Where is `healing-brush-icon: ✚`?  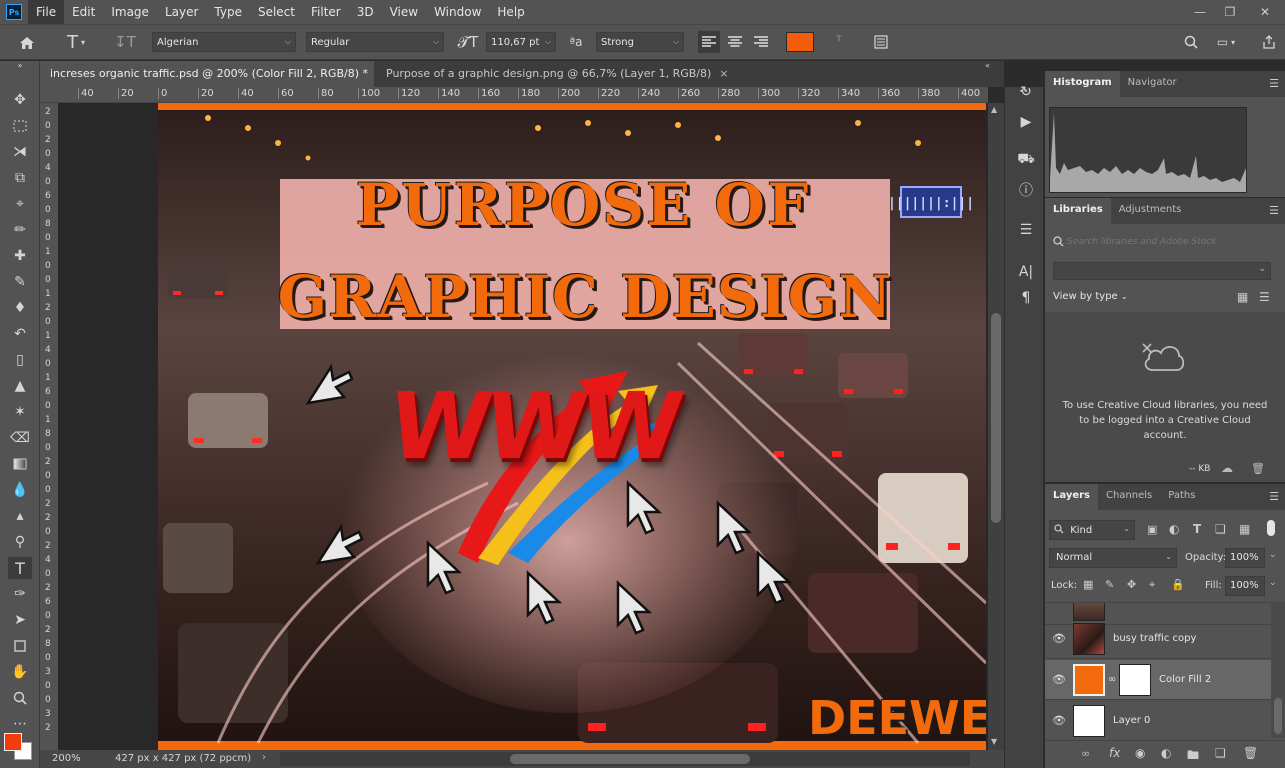 healing-brush-icon: ✚ is located at coordinates (20, 256).